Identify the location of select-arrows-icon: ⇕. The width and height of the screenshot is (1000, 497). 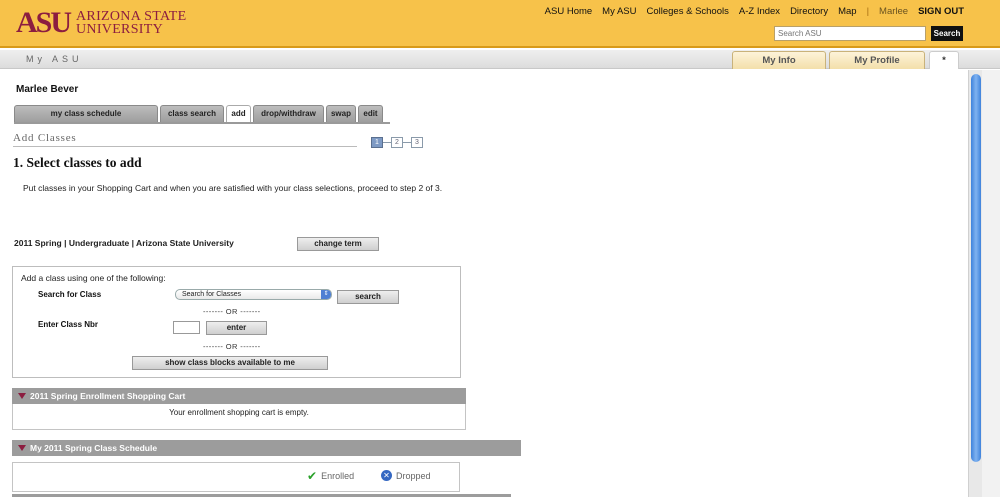
(326, 294).